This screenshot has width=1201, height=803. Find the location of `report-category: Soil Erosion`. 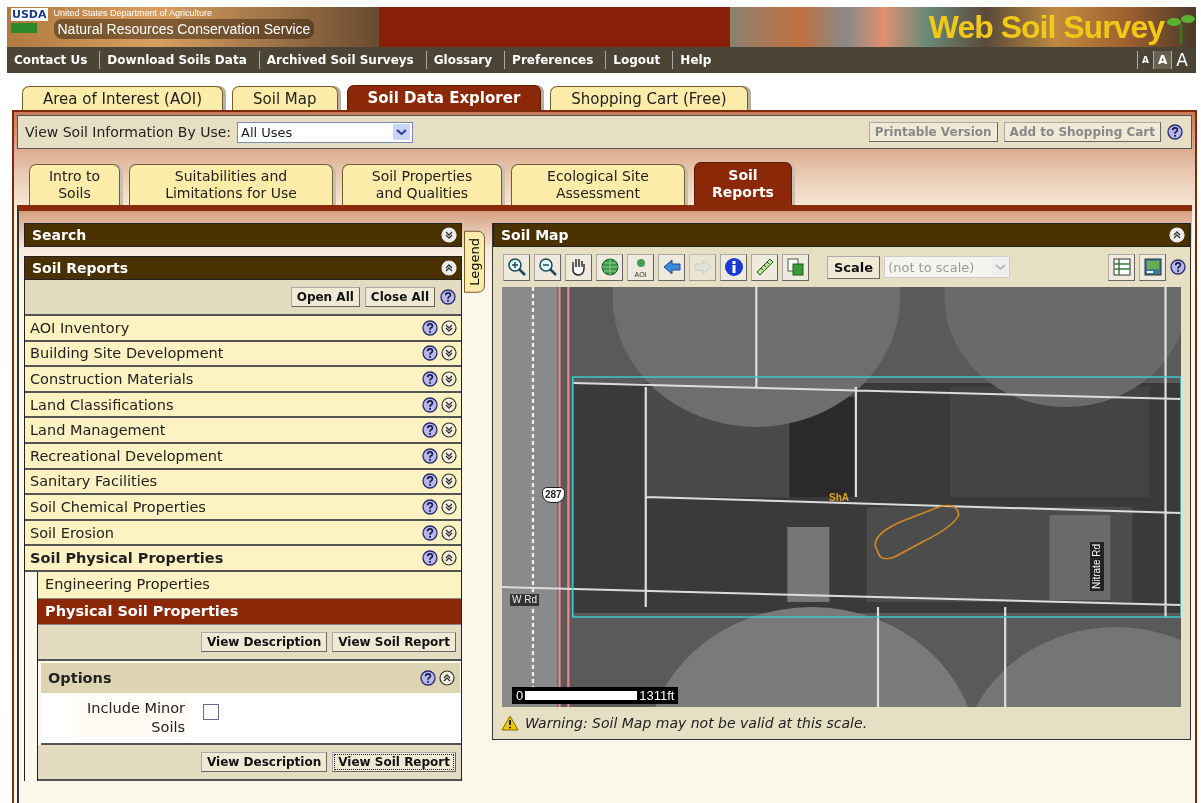

report-category: Soil Erosion is located at coordinates (243, 533).